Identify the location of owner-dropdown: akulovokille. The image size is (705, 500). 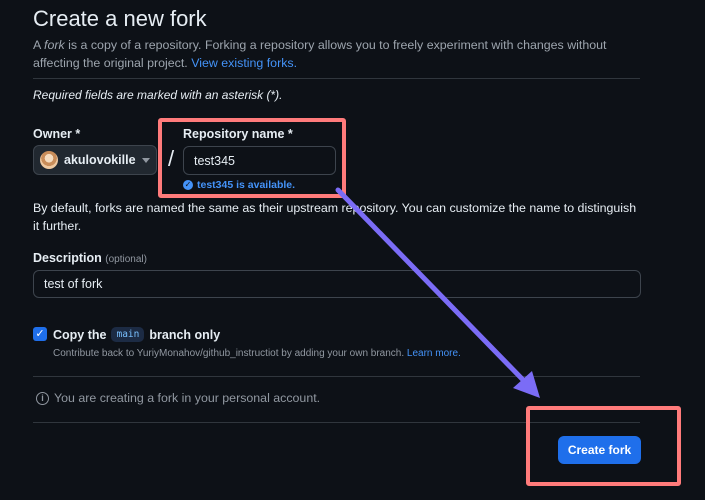
(95, 160).